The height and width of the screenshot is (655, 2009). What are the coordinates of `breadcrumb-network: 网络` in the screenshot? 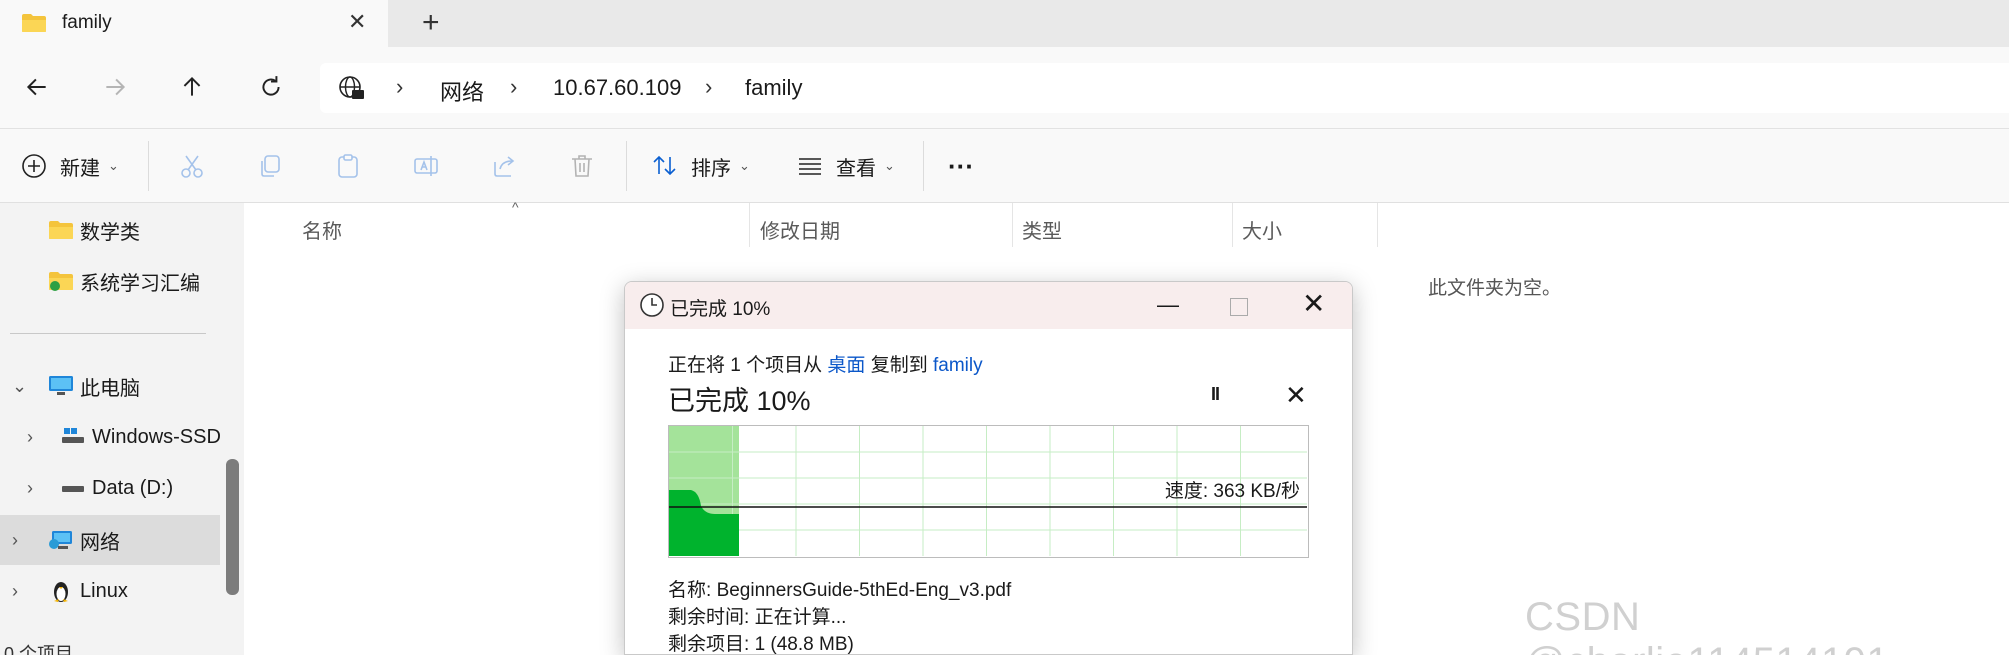 It's located at (462, 91).